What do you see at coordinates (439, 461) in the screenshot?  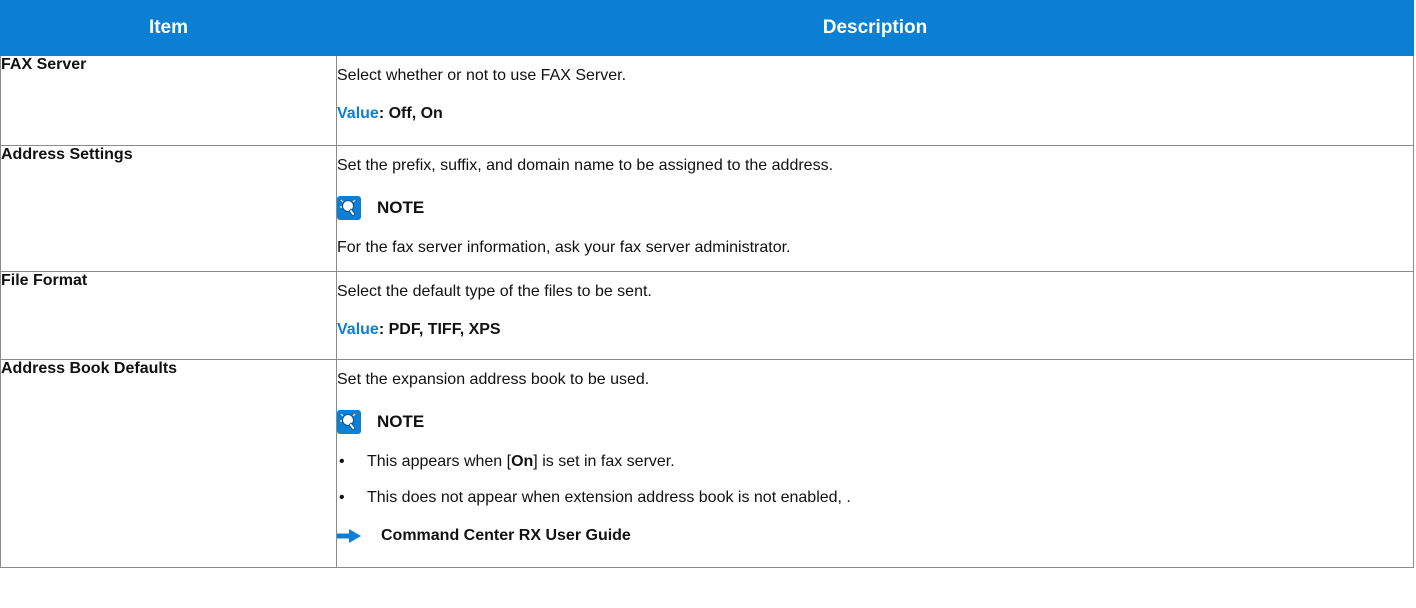 I see `bullet-text-before: This appears when [` at bounding box center [439, 461].